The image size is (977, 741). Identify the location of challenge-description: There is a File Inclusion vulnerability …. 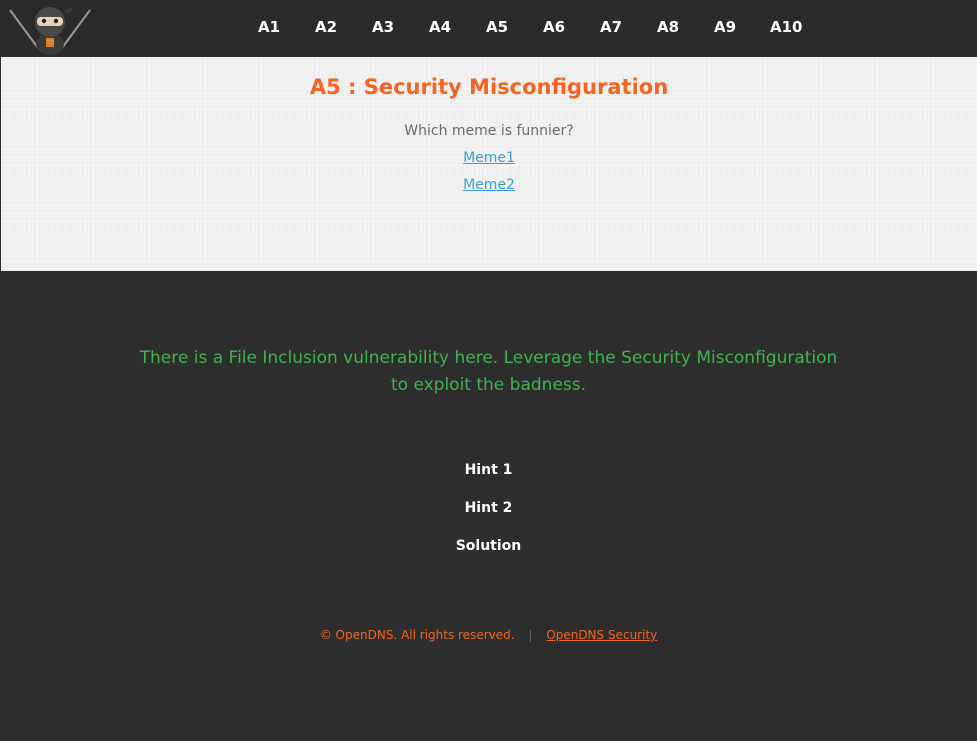
(488, 371).